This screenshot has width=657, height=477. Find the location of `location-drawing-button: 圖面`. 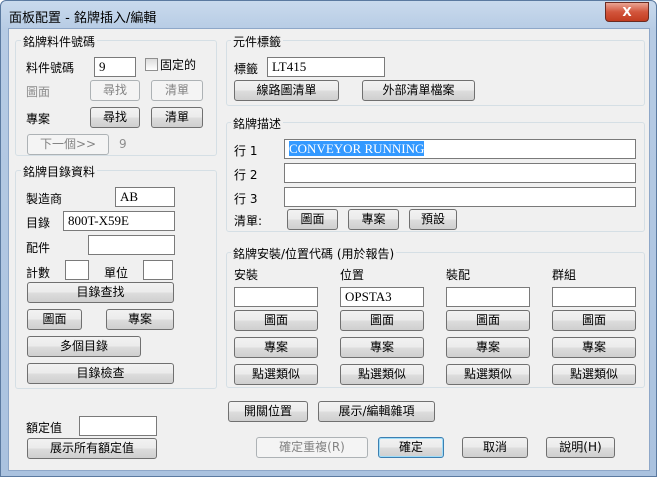

location-drawing-button: 圖面 is located at coordinates (382, 320).